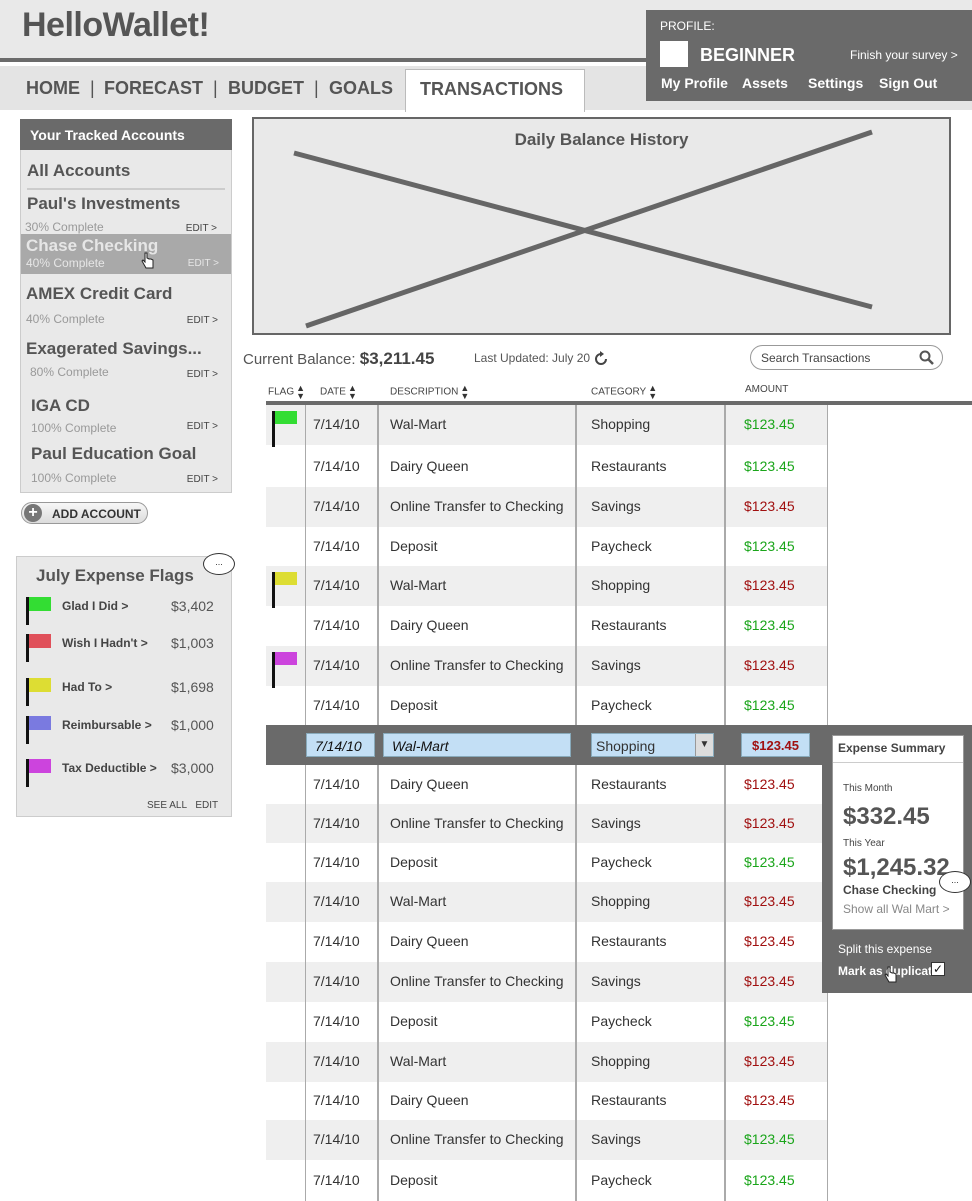  I want to click on flag-item-had-to: Had To > $1,698, so click(126, 698).